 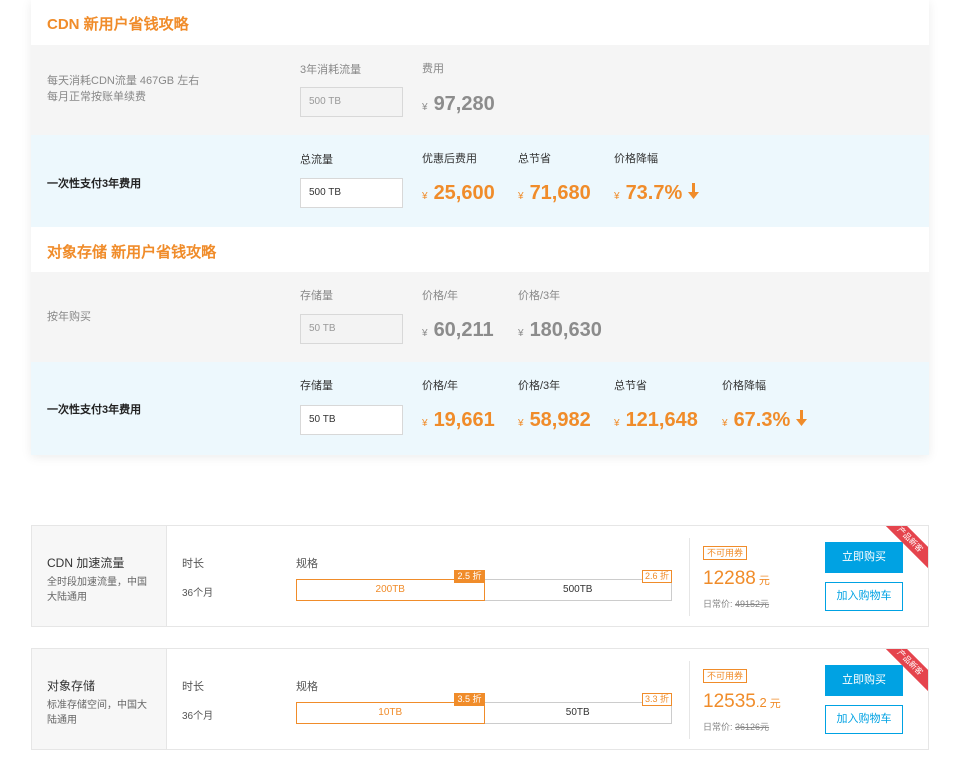 What do you see at coordinates (752, 604) in the screenshot?
I see `original-price-value: 49152元` at bounding box center [752, 604].